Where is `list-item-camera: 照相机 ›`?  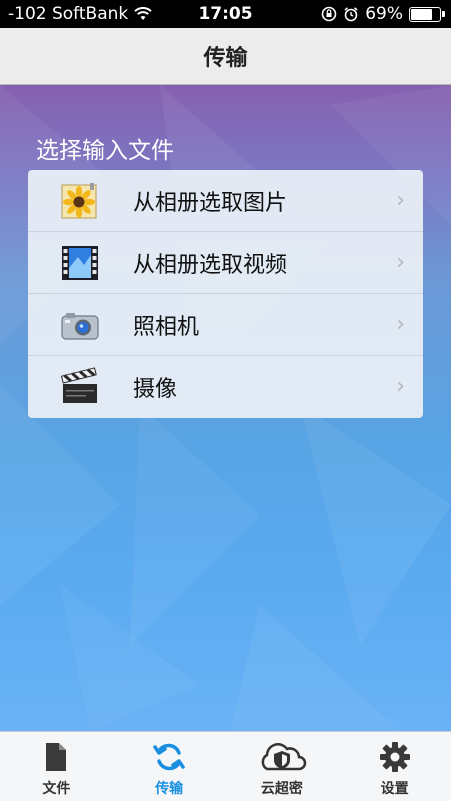 list-item-camera: 照相机 › is located at coordinates (225, 325).